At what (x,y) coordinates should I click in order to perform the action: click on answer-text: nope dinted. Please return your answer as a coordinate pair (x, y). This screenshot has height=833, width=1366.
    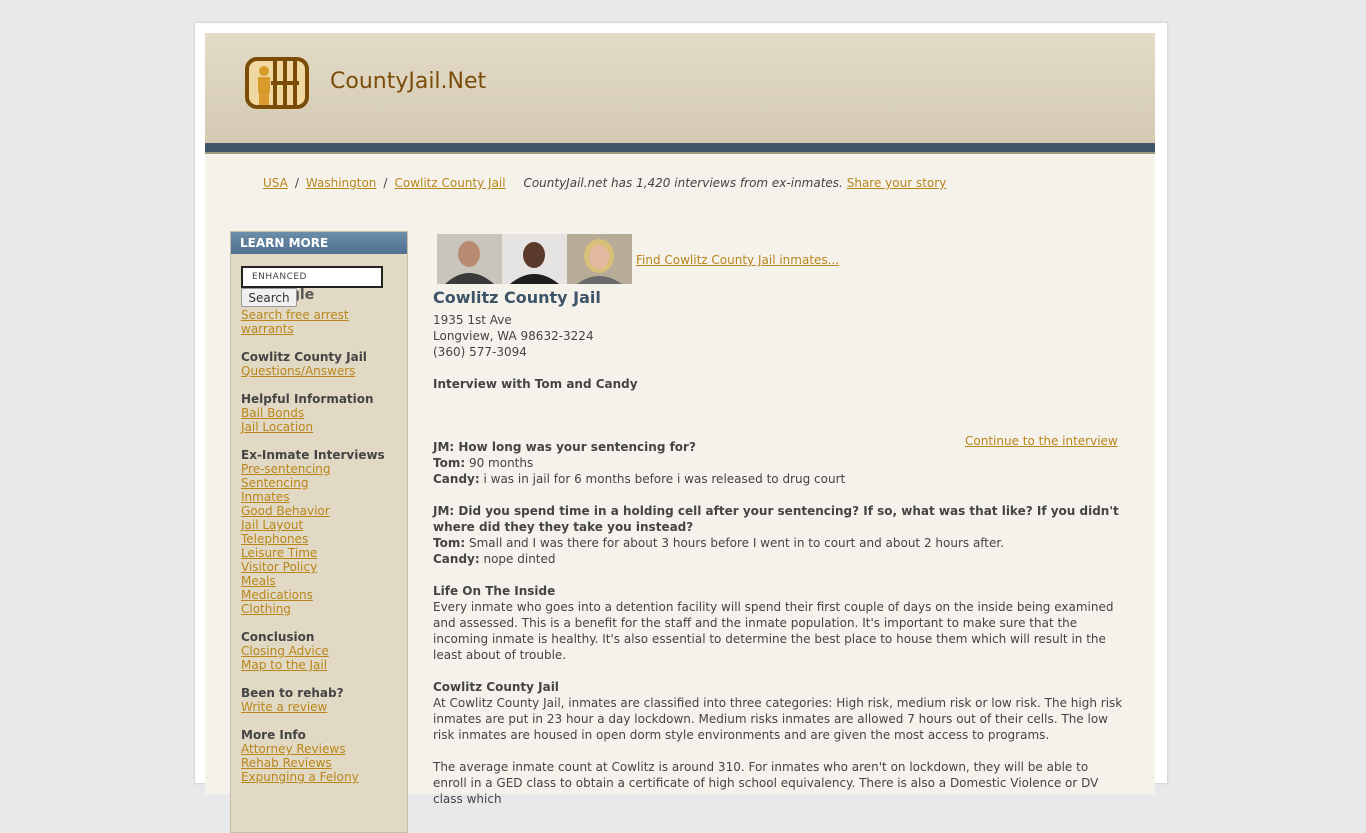
    Looking at the image, I should click on (517, 559).